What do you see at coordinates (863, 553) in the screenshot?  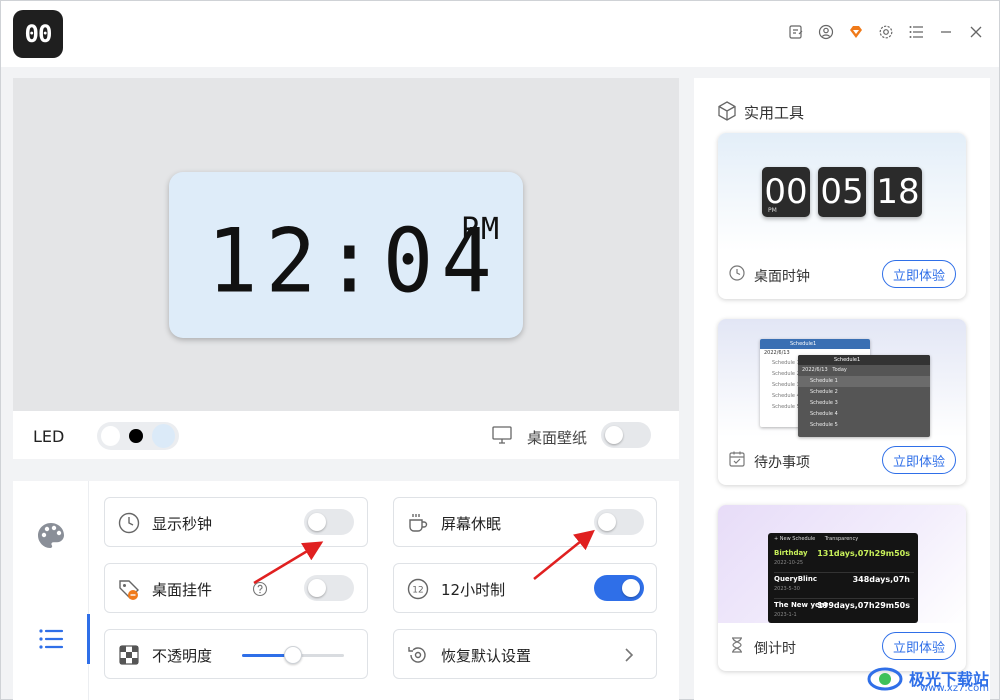 I see `event-remaining: 131days,07h29m50s` at bounding box center [863, 553].